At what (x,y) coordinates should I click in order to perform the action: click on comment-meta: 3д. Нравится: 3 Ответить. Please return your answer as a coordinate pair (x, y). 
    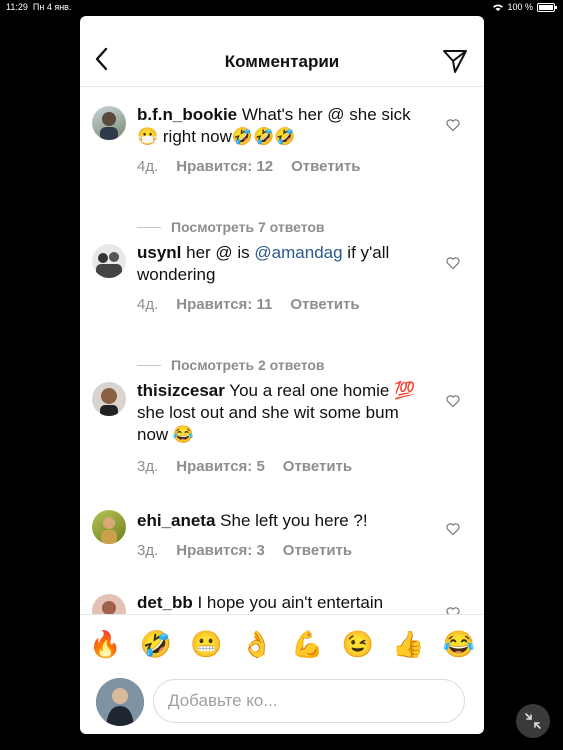
    Looking at the image, I should click on (244, 550).